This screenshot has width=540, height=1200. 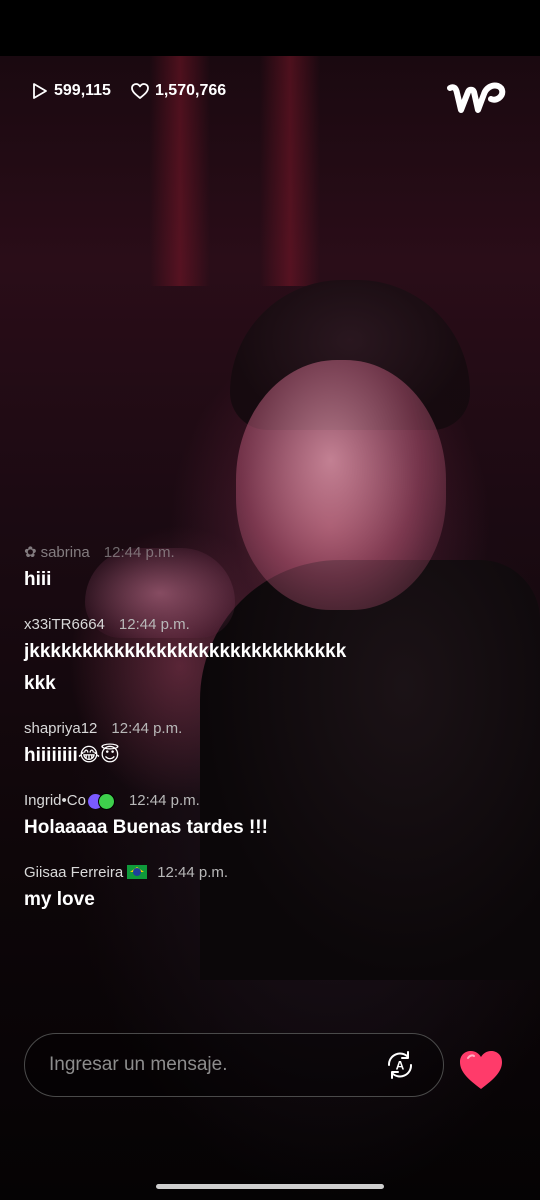 What do you see at coordinates (106, 801) in the screenshot?
I see `member-badge-icon` at bounding box center [106, 801].